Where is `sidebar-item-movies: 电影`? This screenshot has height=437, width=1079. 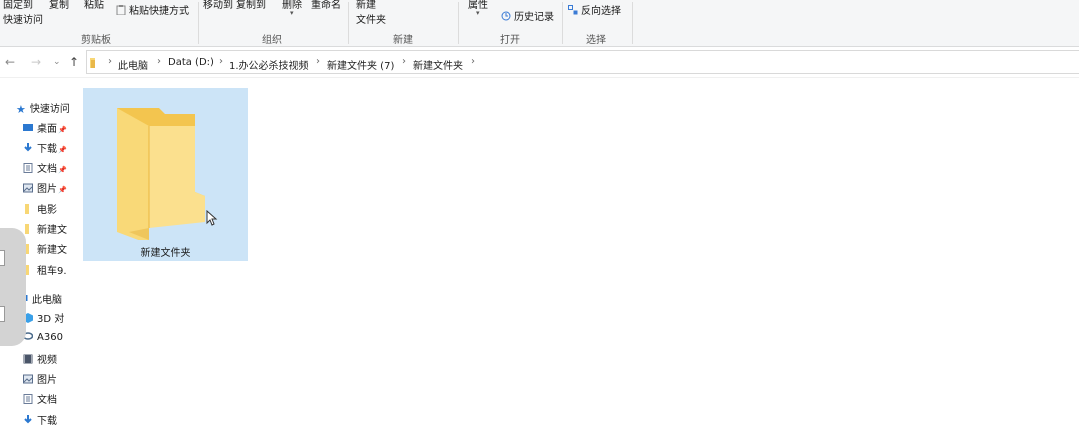 sidebar-item-movies: 电影 is located at coordinates (40, 209).